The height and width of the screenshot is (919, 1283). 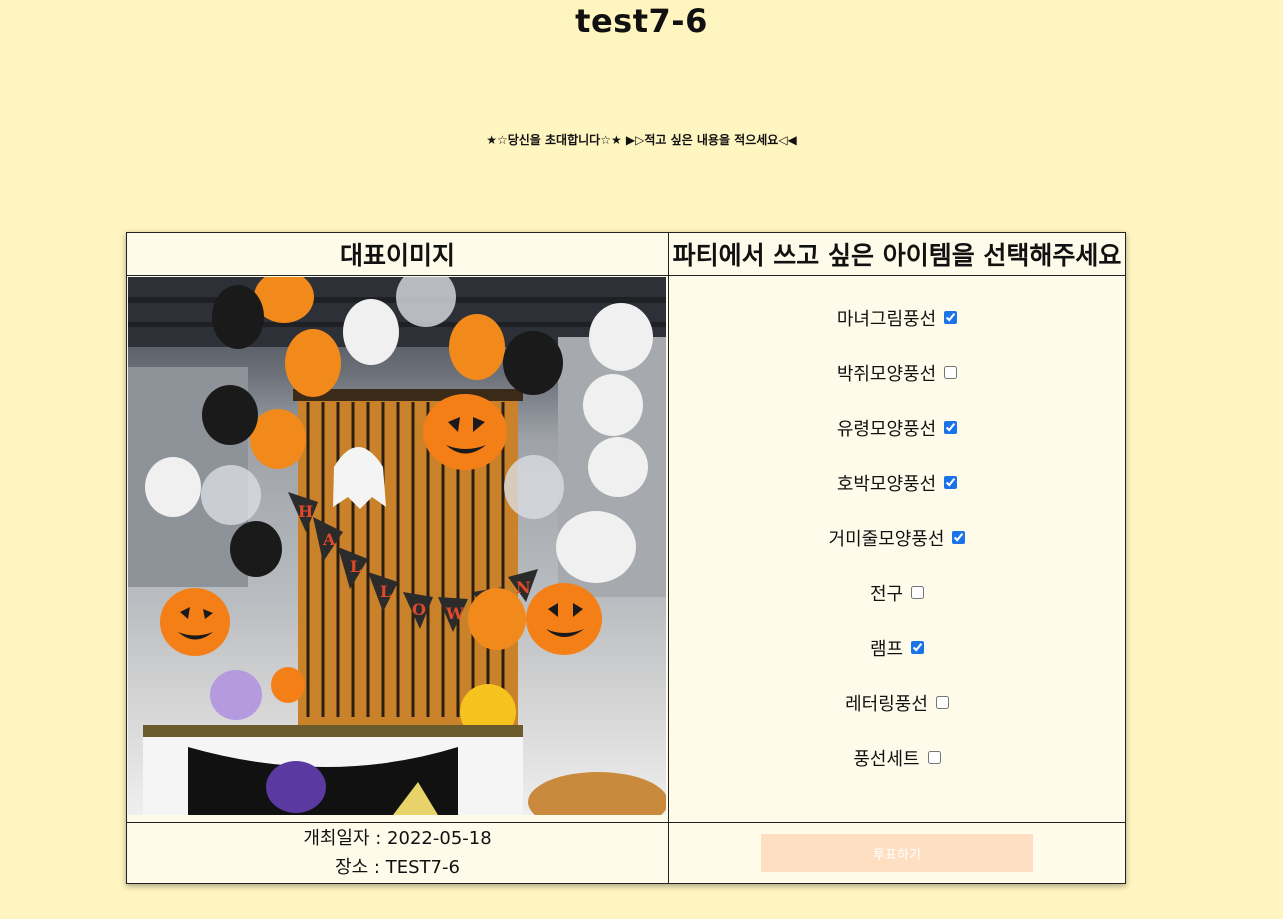 What do you see at coordinates (397, 254) in the screenshot?
I see `image-header: 대표이미지` at bounding box center [397, 254].